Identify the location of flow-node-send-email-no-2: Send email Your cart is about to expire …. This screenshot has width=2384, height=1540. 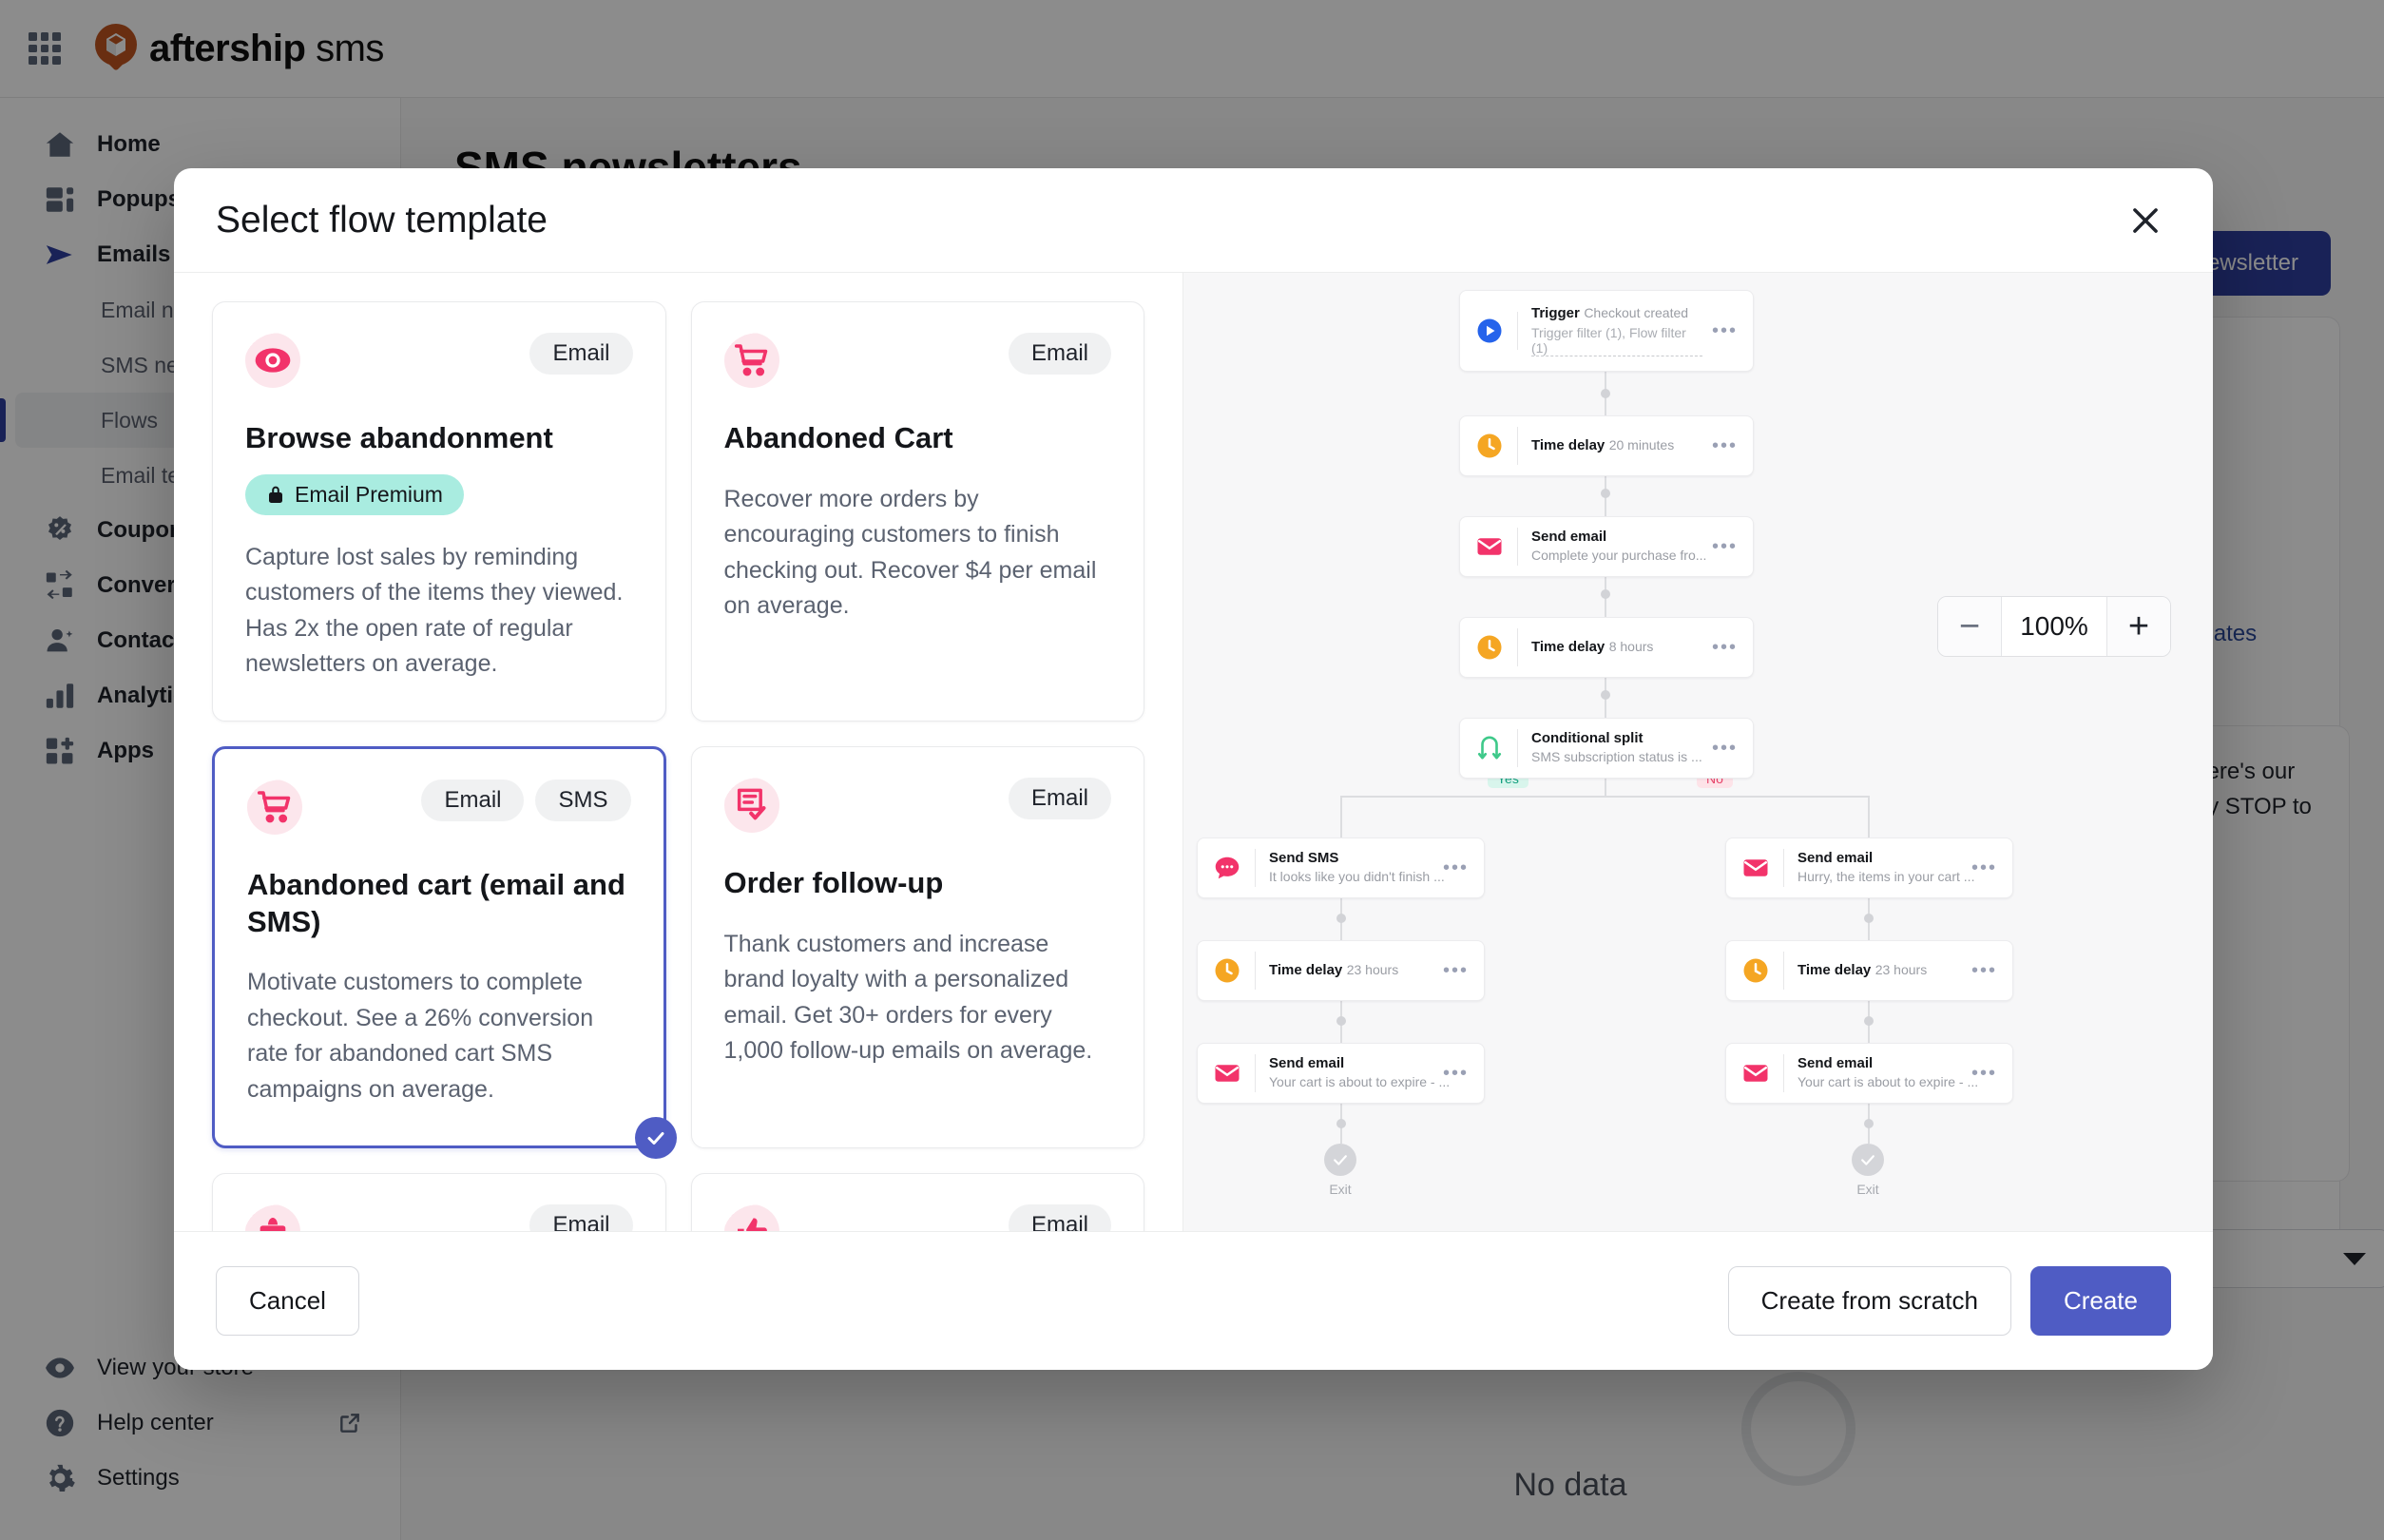
(1869, 1073).